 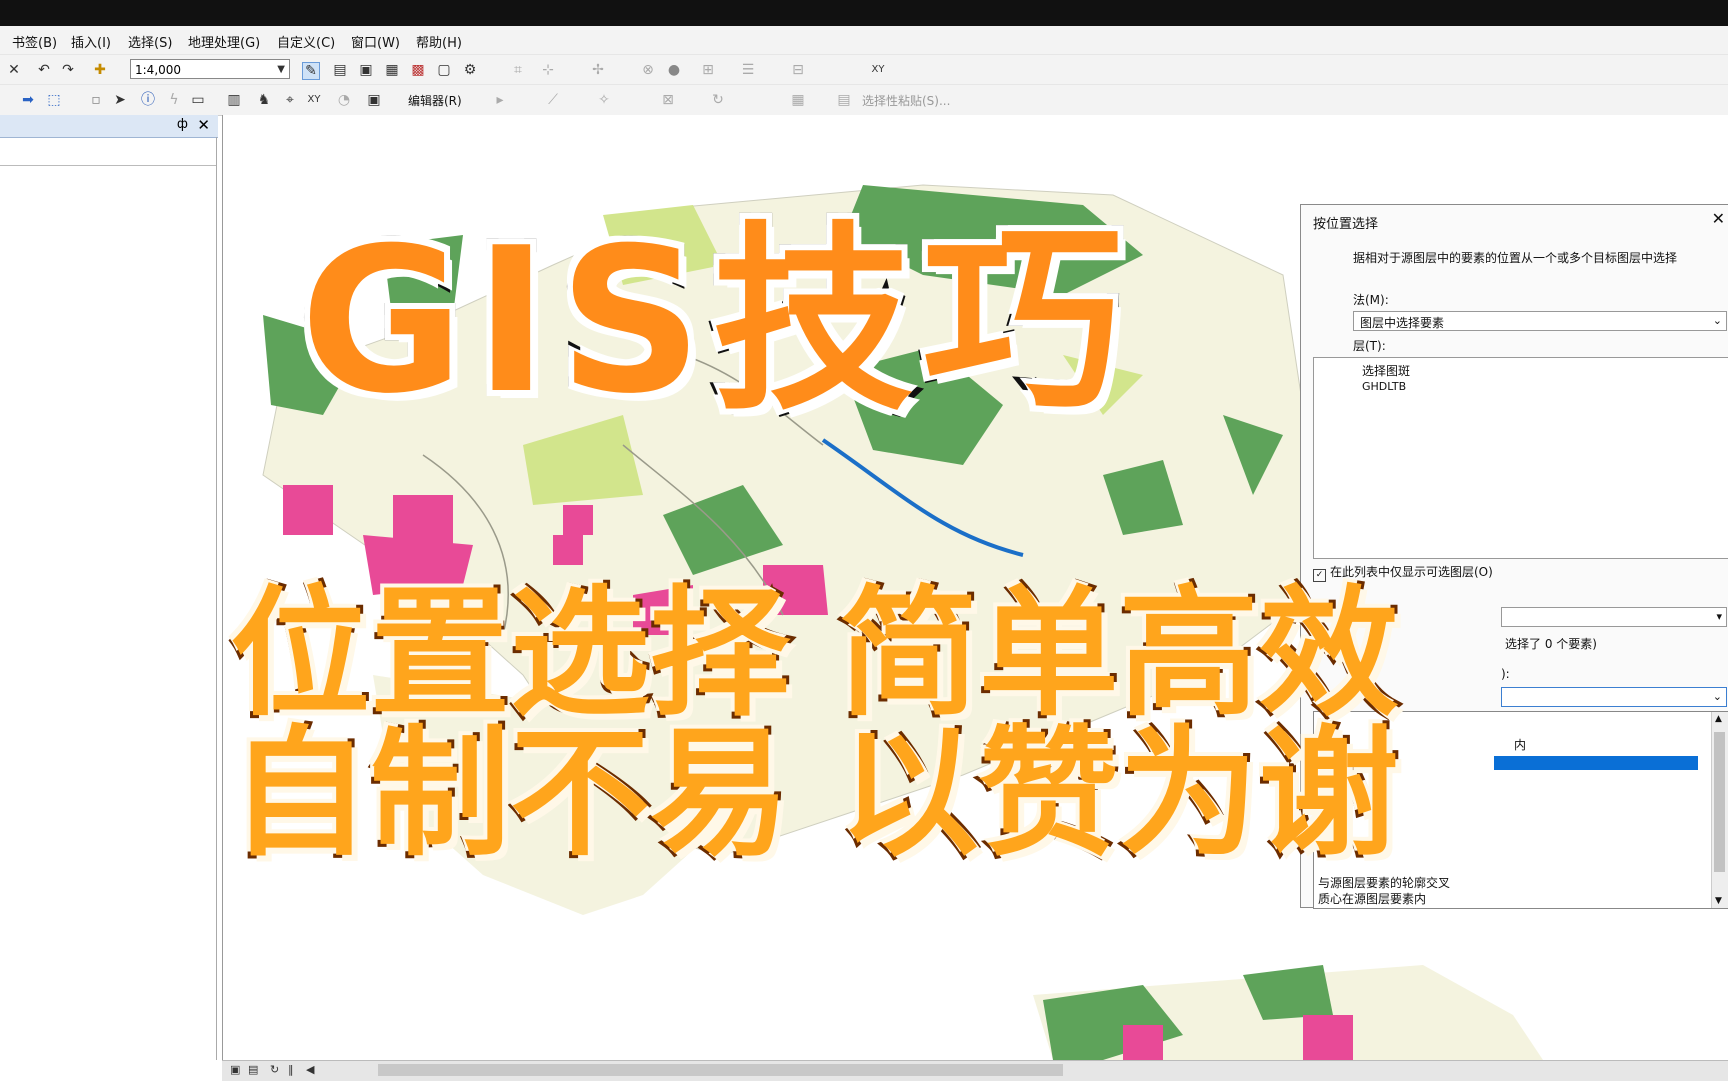 What do you see at coordinates (1369, 346) in the screenshot?
I see `target-layers-label: 层(T):` at bounding box center [1369, 346].